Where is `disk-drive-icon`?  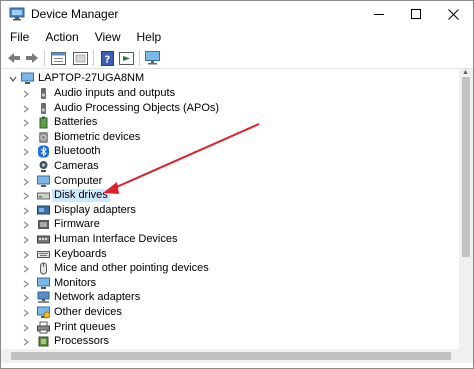 disk-drive-icon is located at coordinates (43, 195).